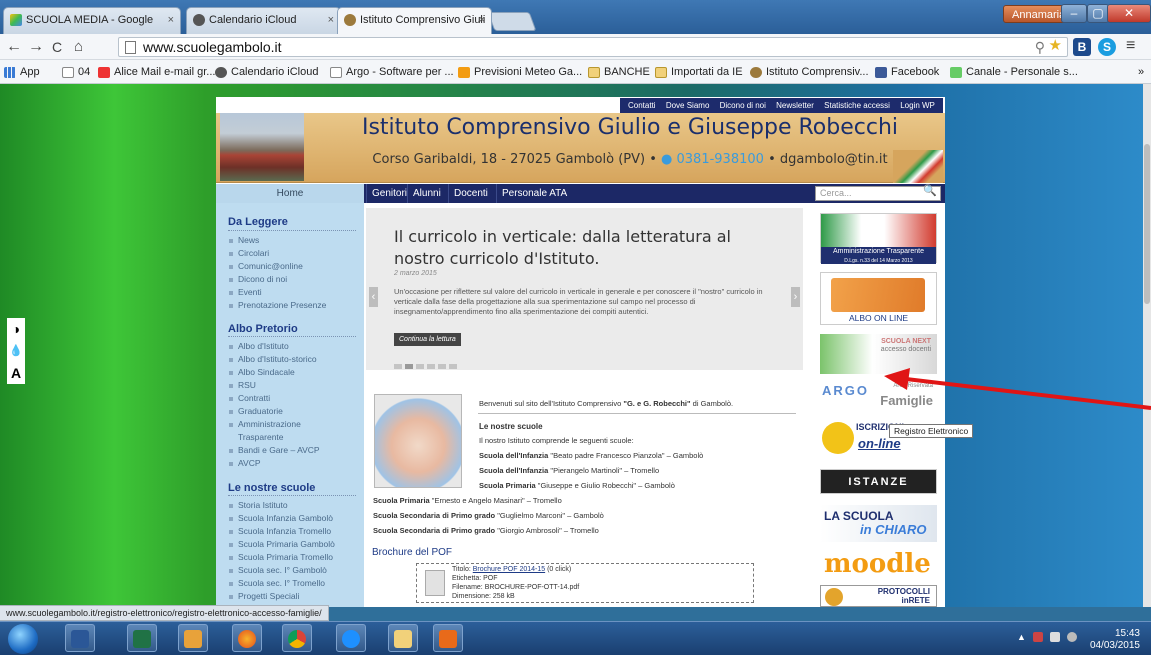  Describe the element at coordinates (878, 298) in the screenshot. I see `albo-online-banner: ALBO ON LINE` at that location.